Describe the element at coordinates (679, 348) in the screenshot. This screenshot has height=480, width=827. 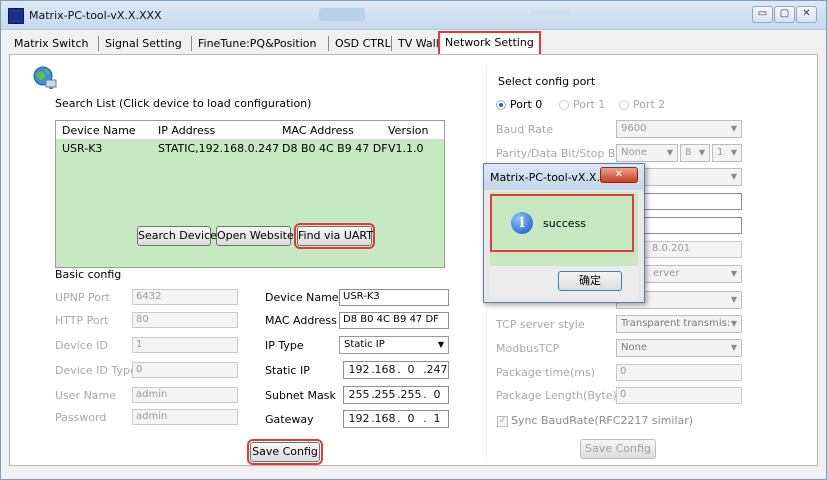
I see `modbus-select: None ▼` at that location.